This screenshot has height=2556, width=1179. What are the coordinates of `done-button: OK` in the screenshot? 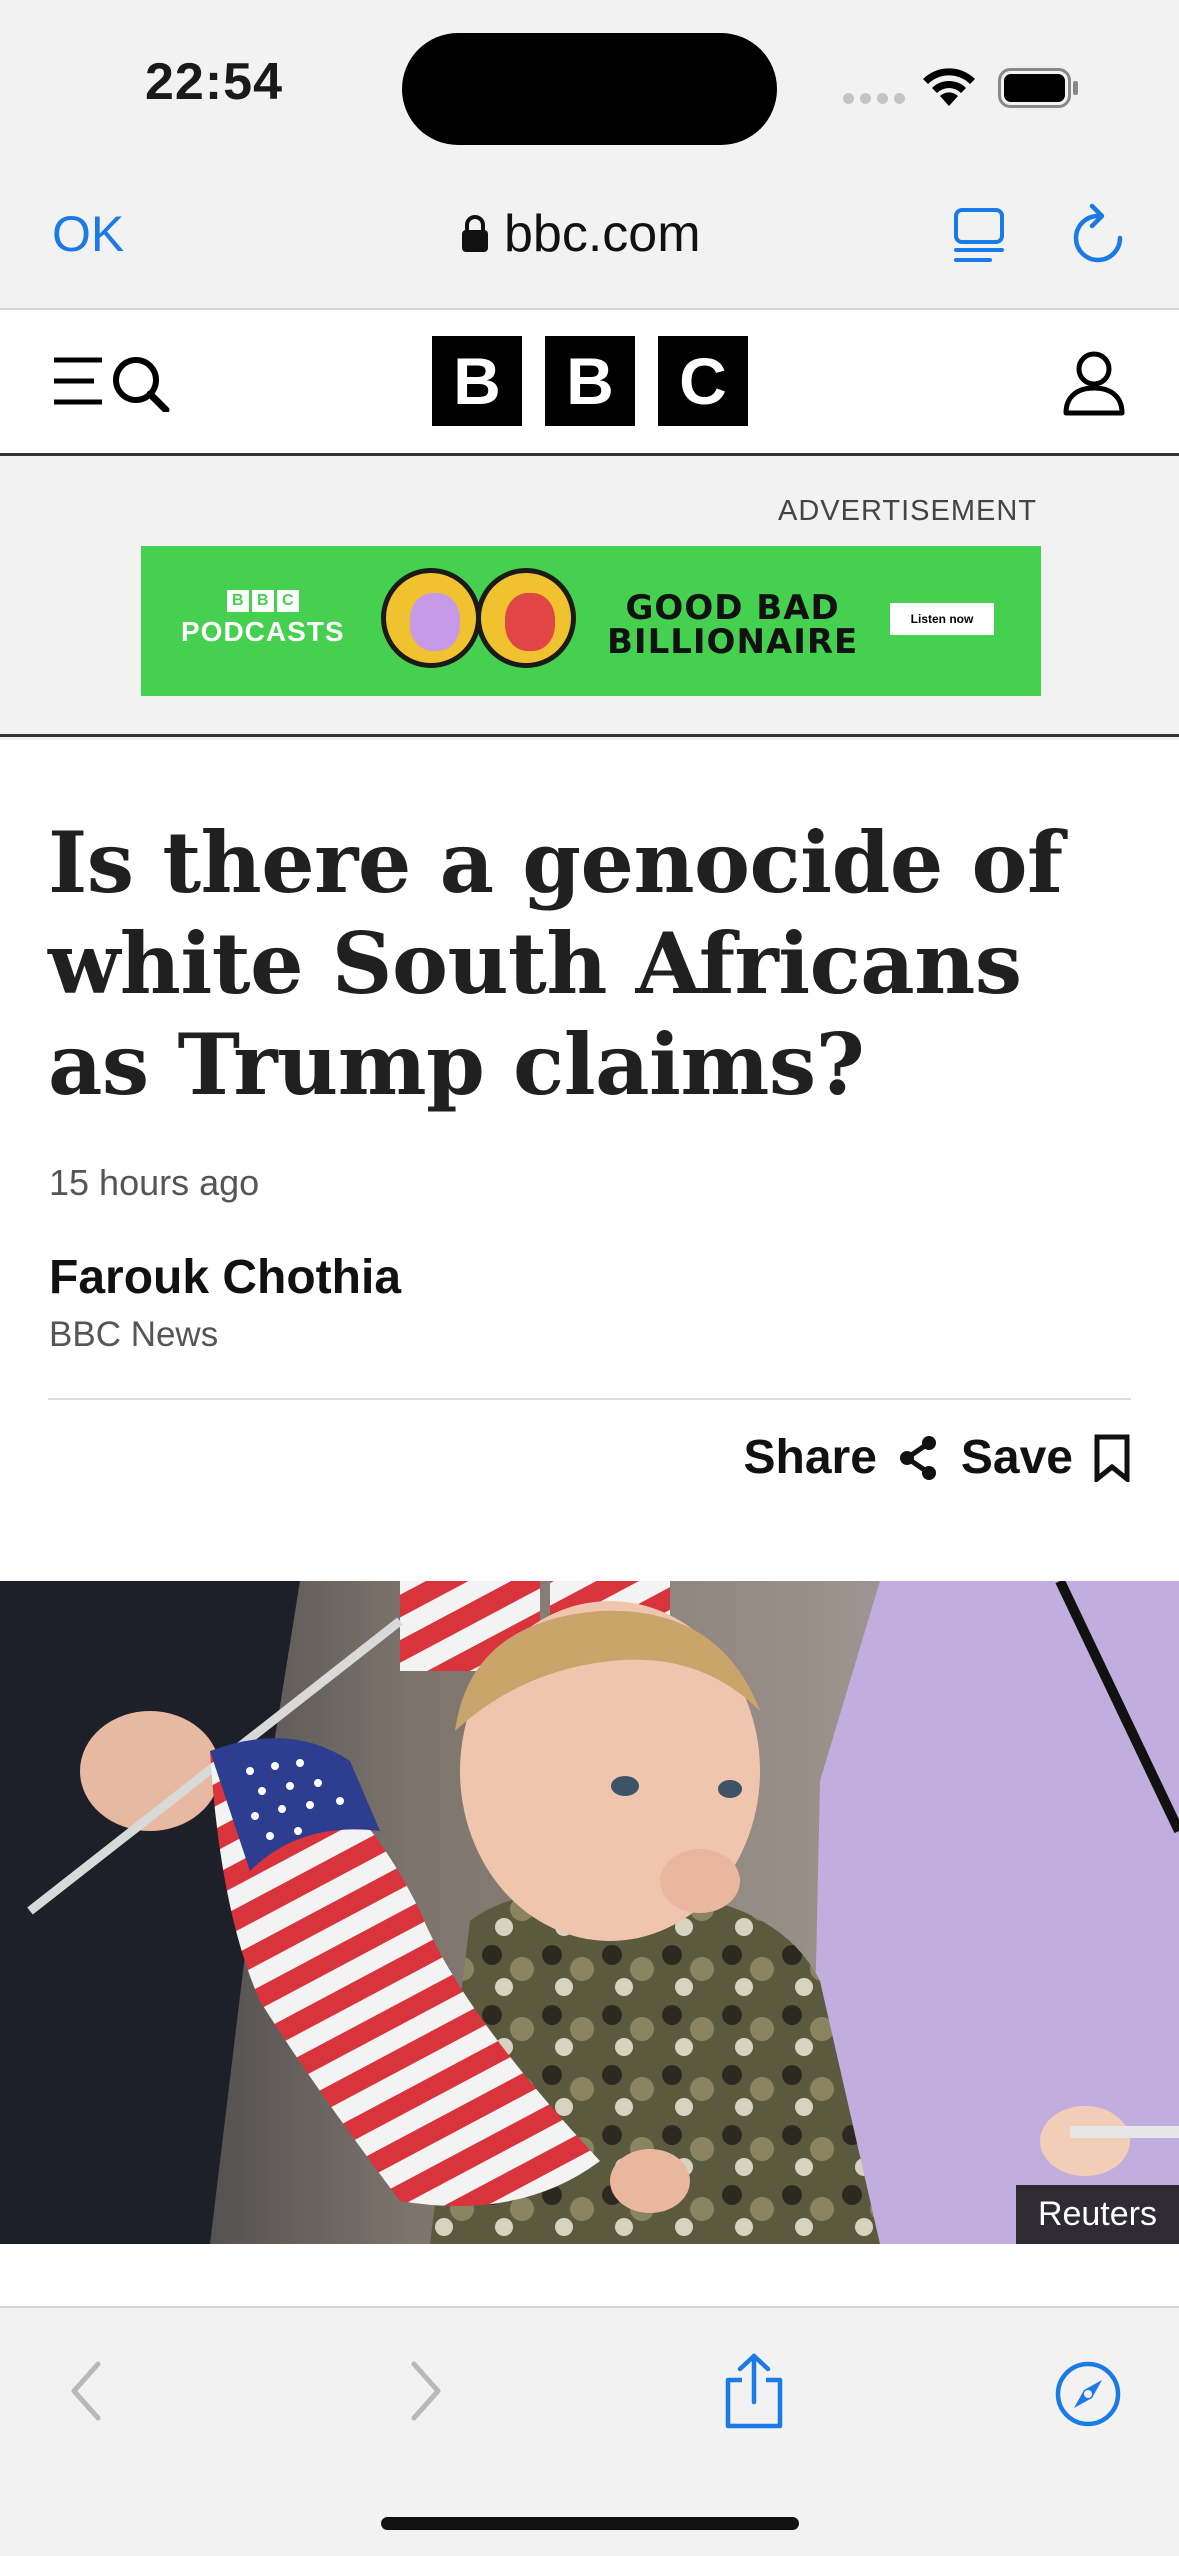 It's located at (88, 234).